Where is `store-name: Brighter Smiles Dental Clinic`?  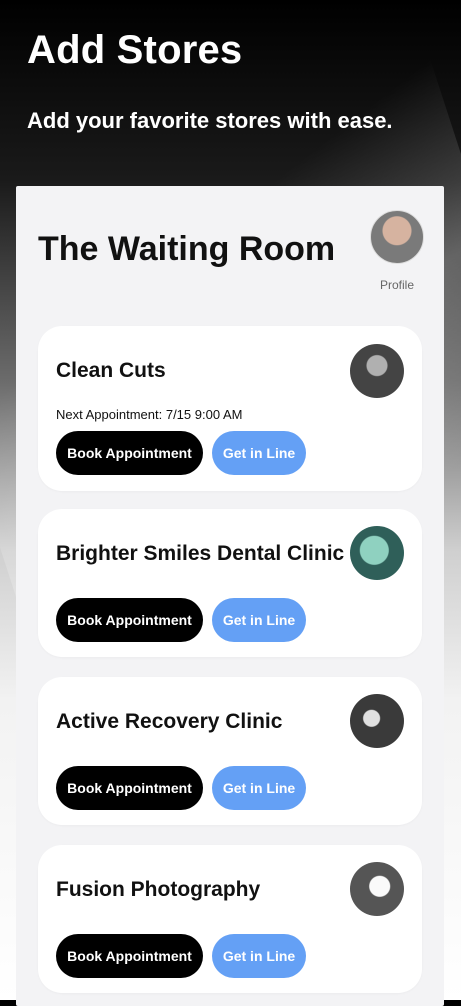 store-name: Brighter Smiles Dental Clinic is located at coordinates (200, 553).